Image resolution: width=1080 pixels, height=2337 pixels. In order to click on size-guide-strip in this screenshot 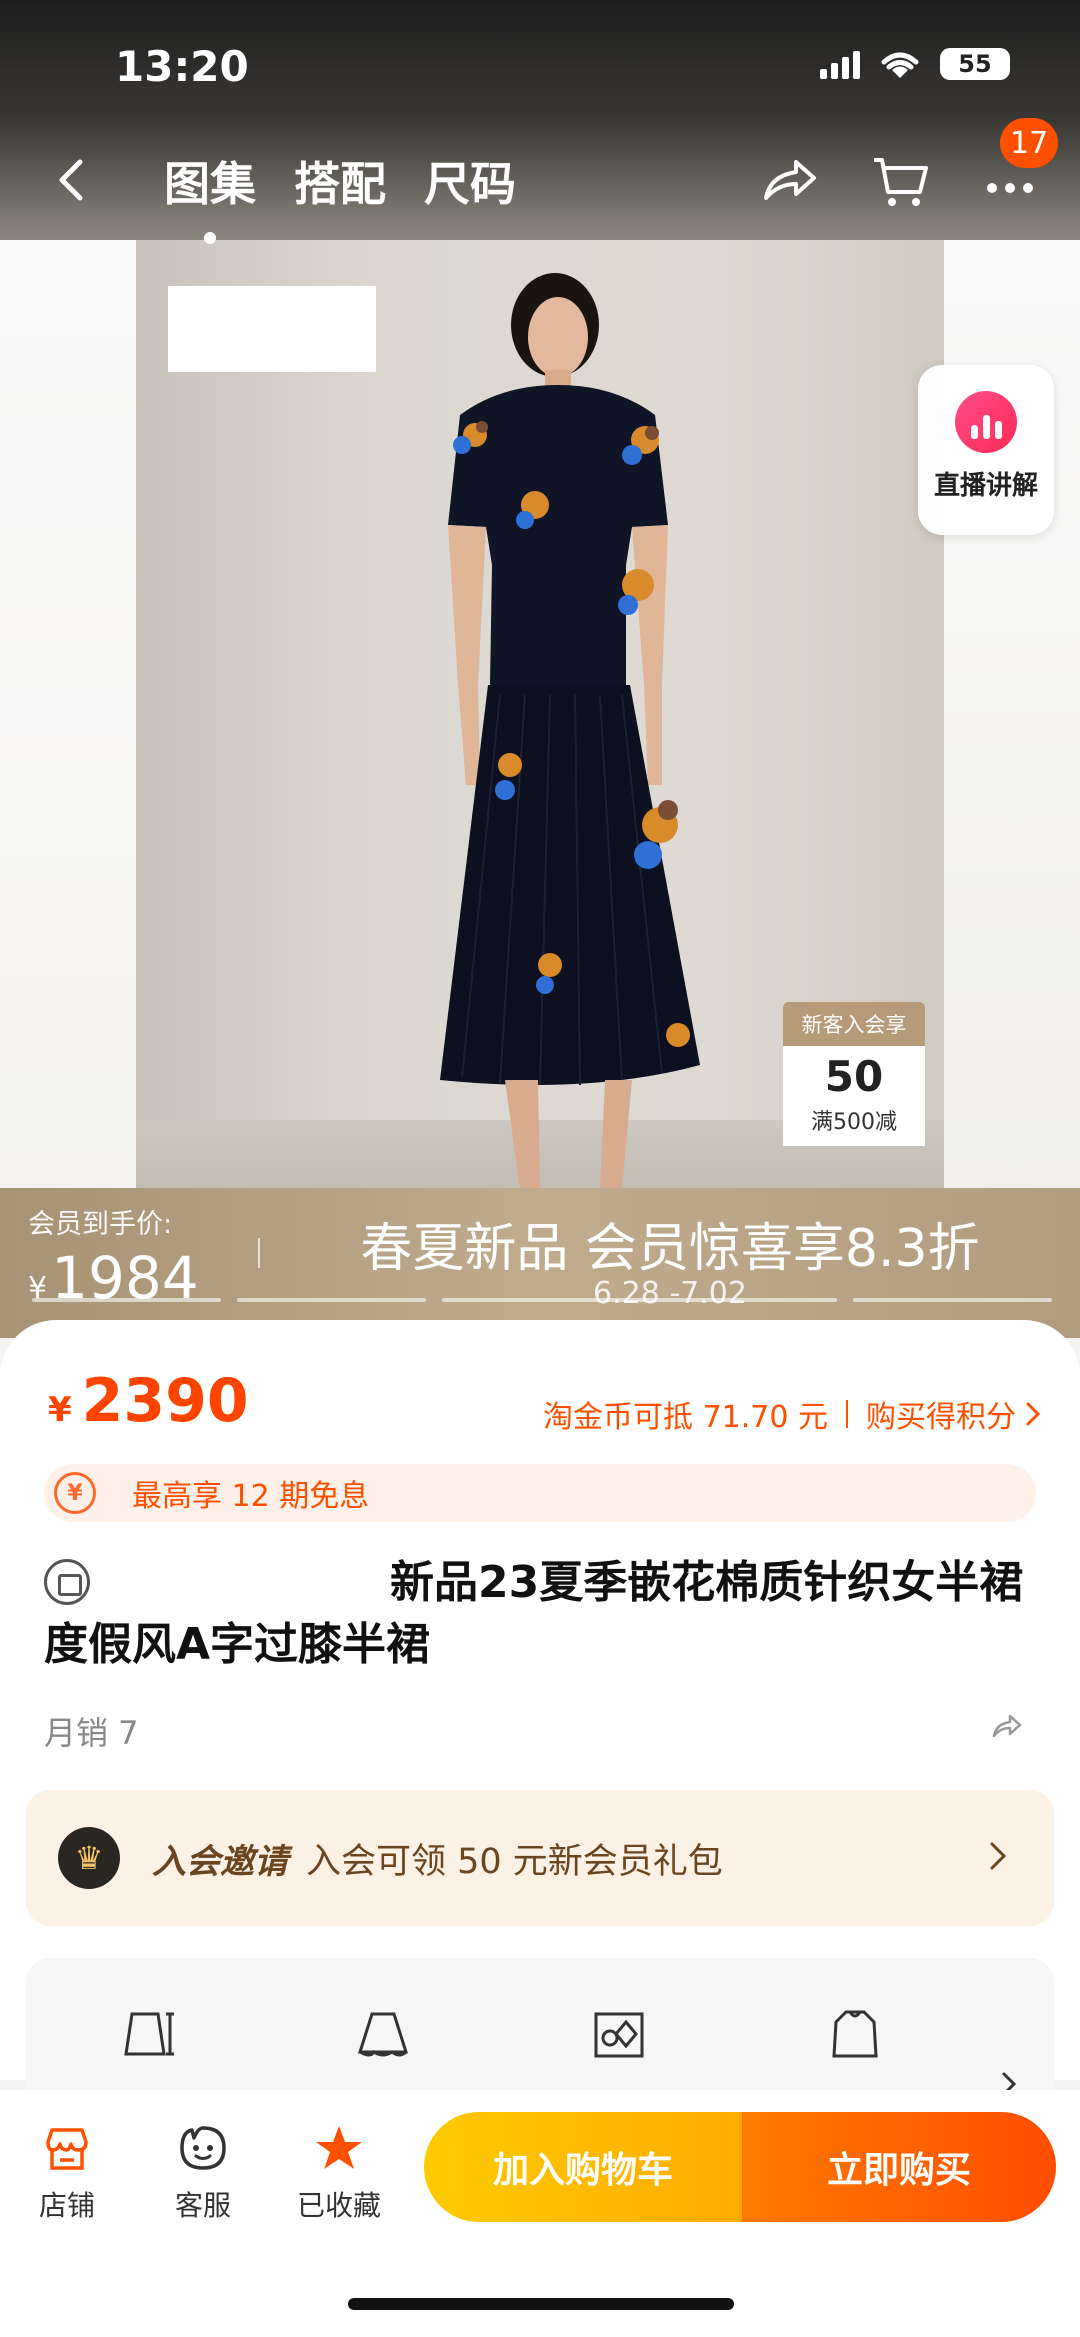, I will do `click(540, 2033)`.